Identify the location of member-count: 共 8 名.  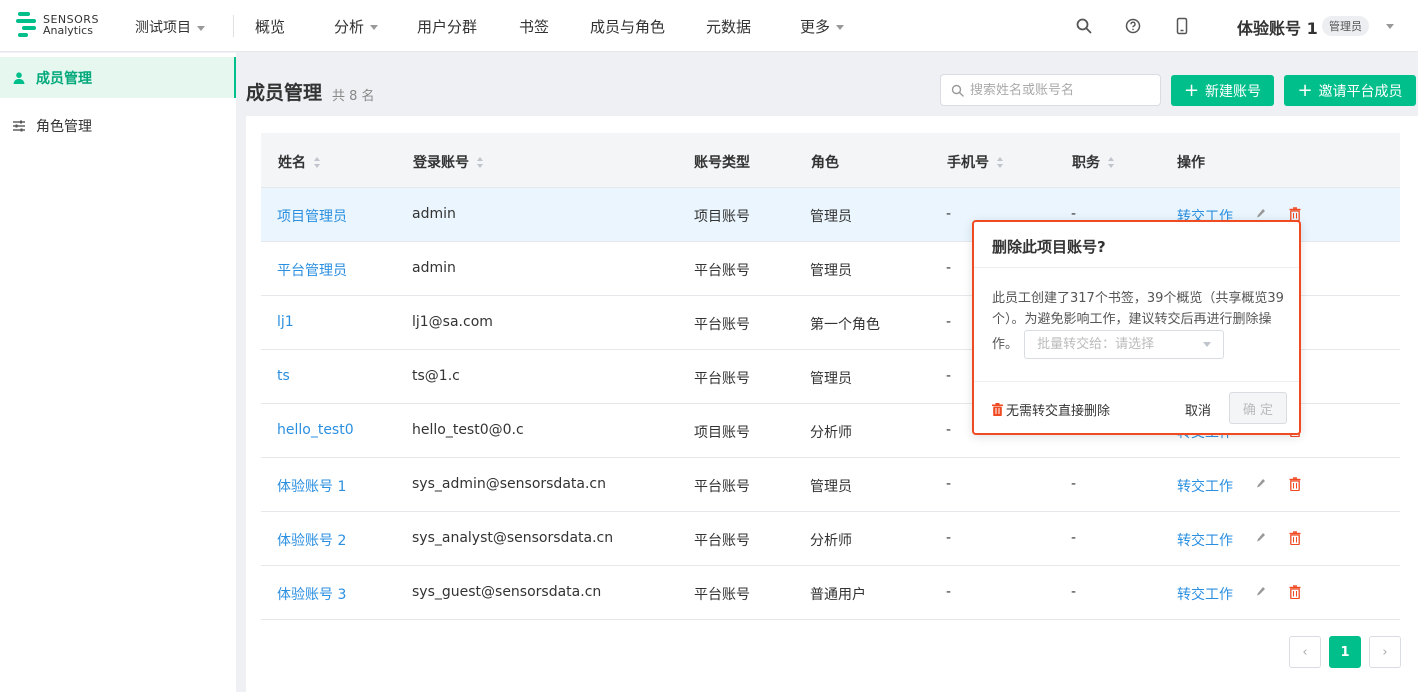
(353, 96).